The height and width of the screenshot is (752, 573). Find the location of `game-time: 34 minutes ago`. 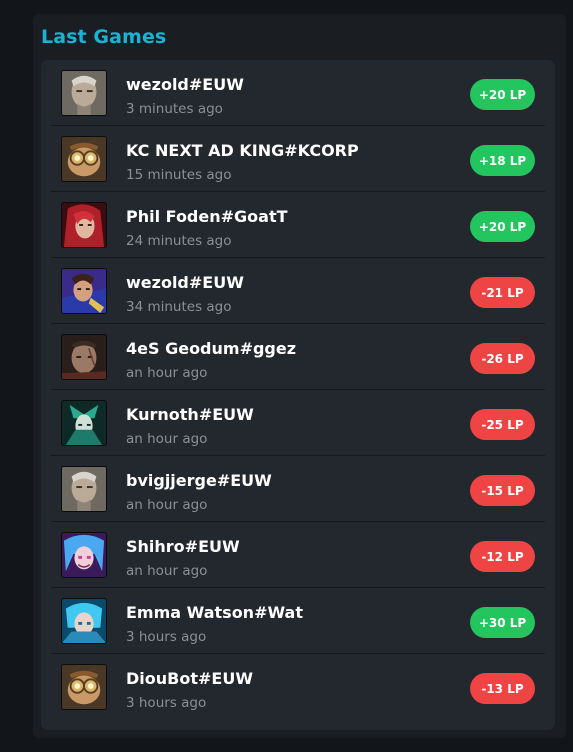

game-time: 34 minutes ago is located at coordinates (179, 307).